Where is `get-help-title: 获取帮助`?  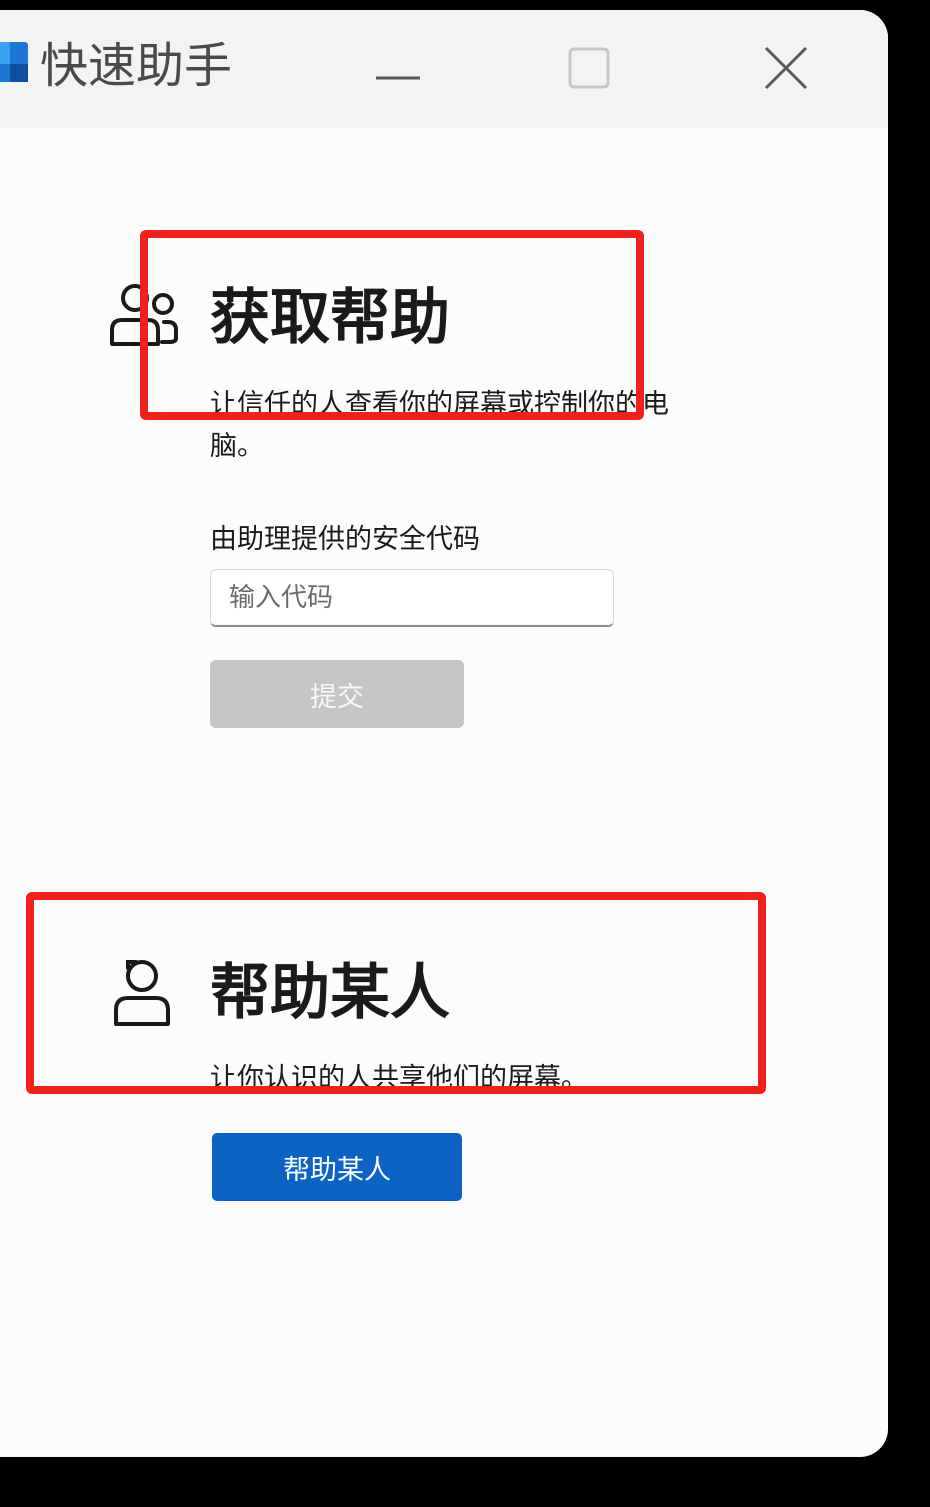 get-help-title: 获取帮助 is located at coordinates (330, 318).